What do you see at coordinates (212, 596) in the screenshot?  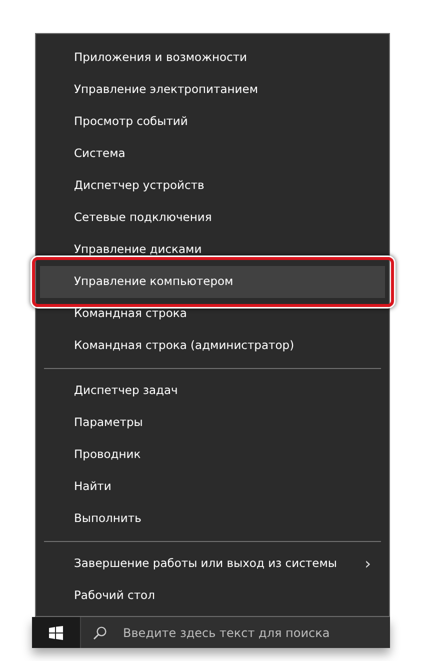 I see `menu-item: Рабочий стол` at bounding box center [212, 596].